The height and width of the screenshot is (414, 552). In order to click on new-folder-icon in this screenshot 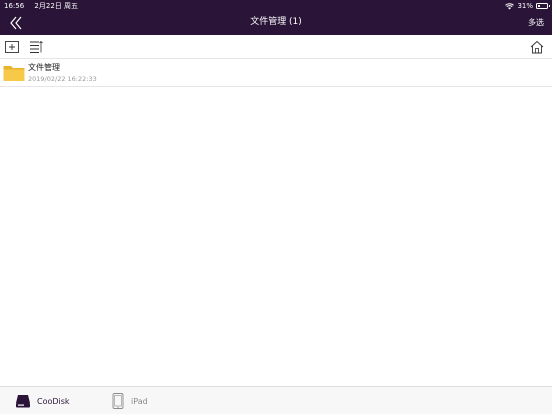, I will do `click(12, 47)`.